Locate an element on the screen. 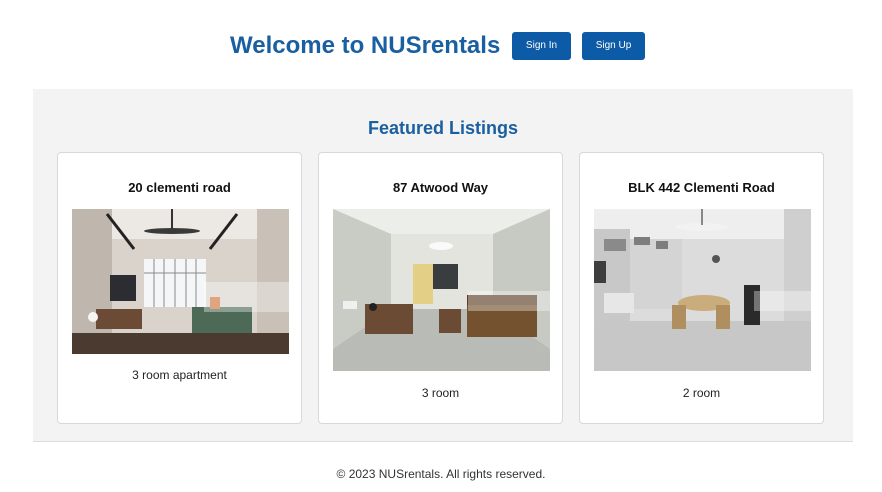  listing-title: 20 clementi road is located at coordinates (179, 187).